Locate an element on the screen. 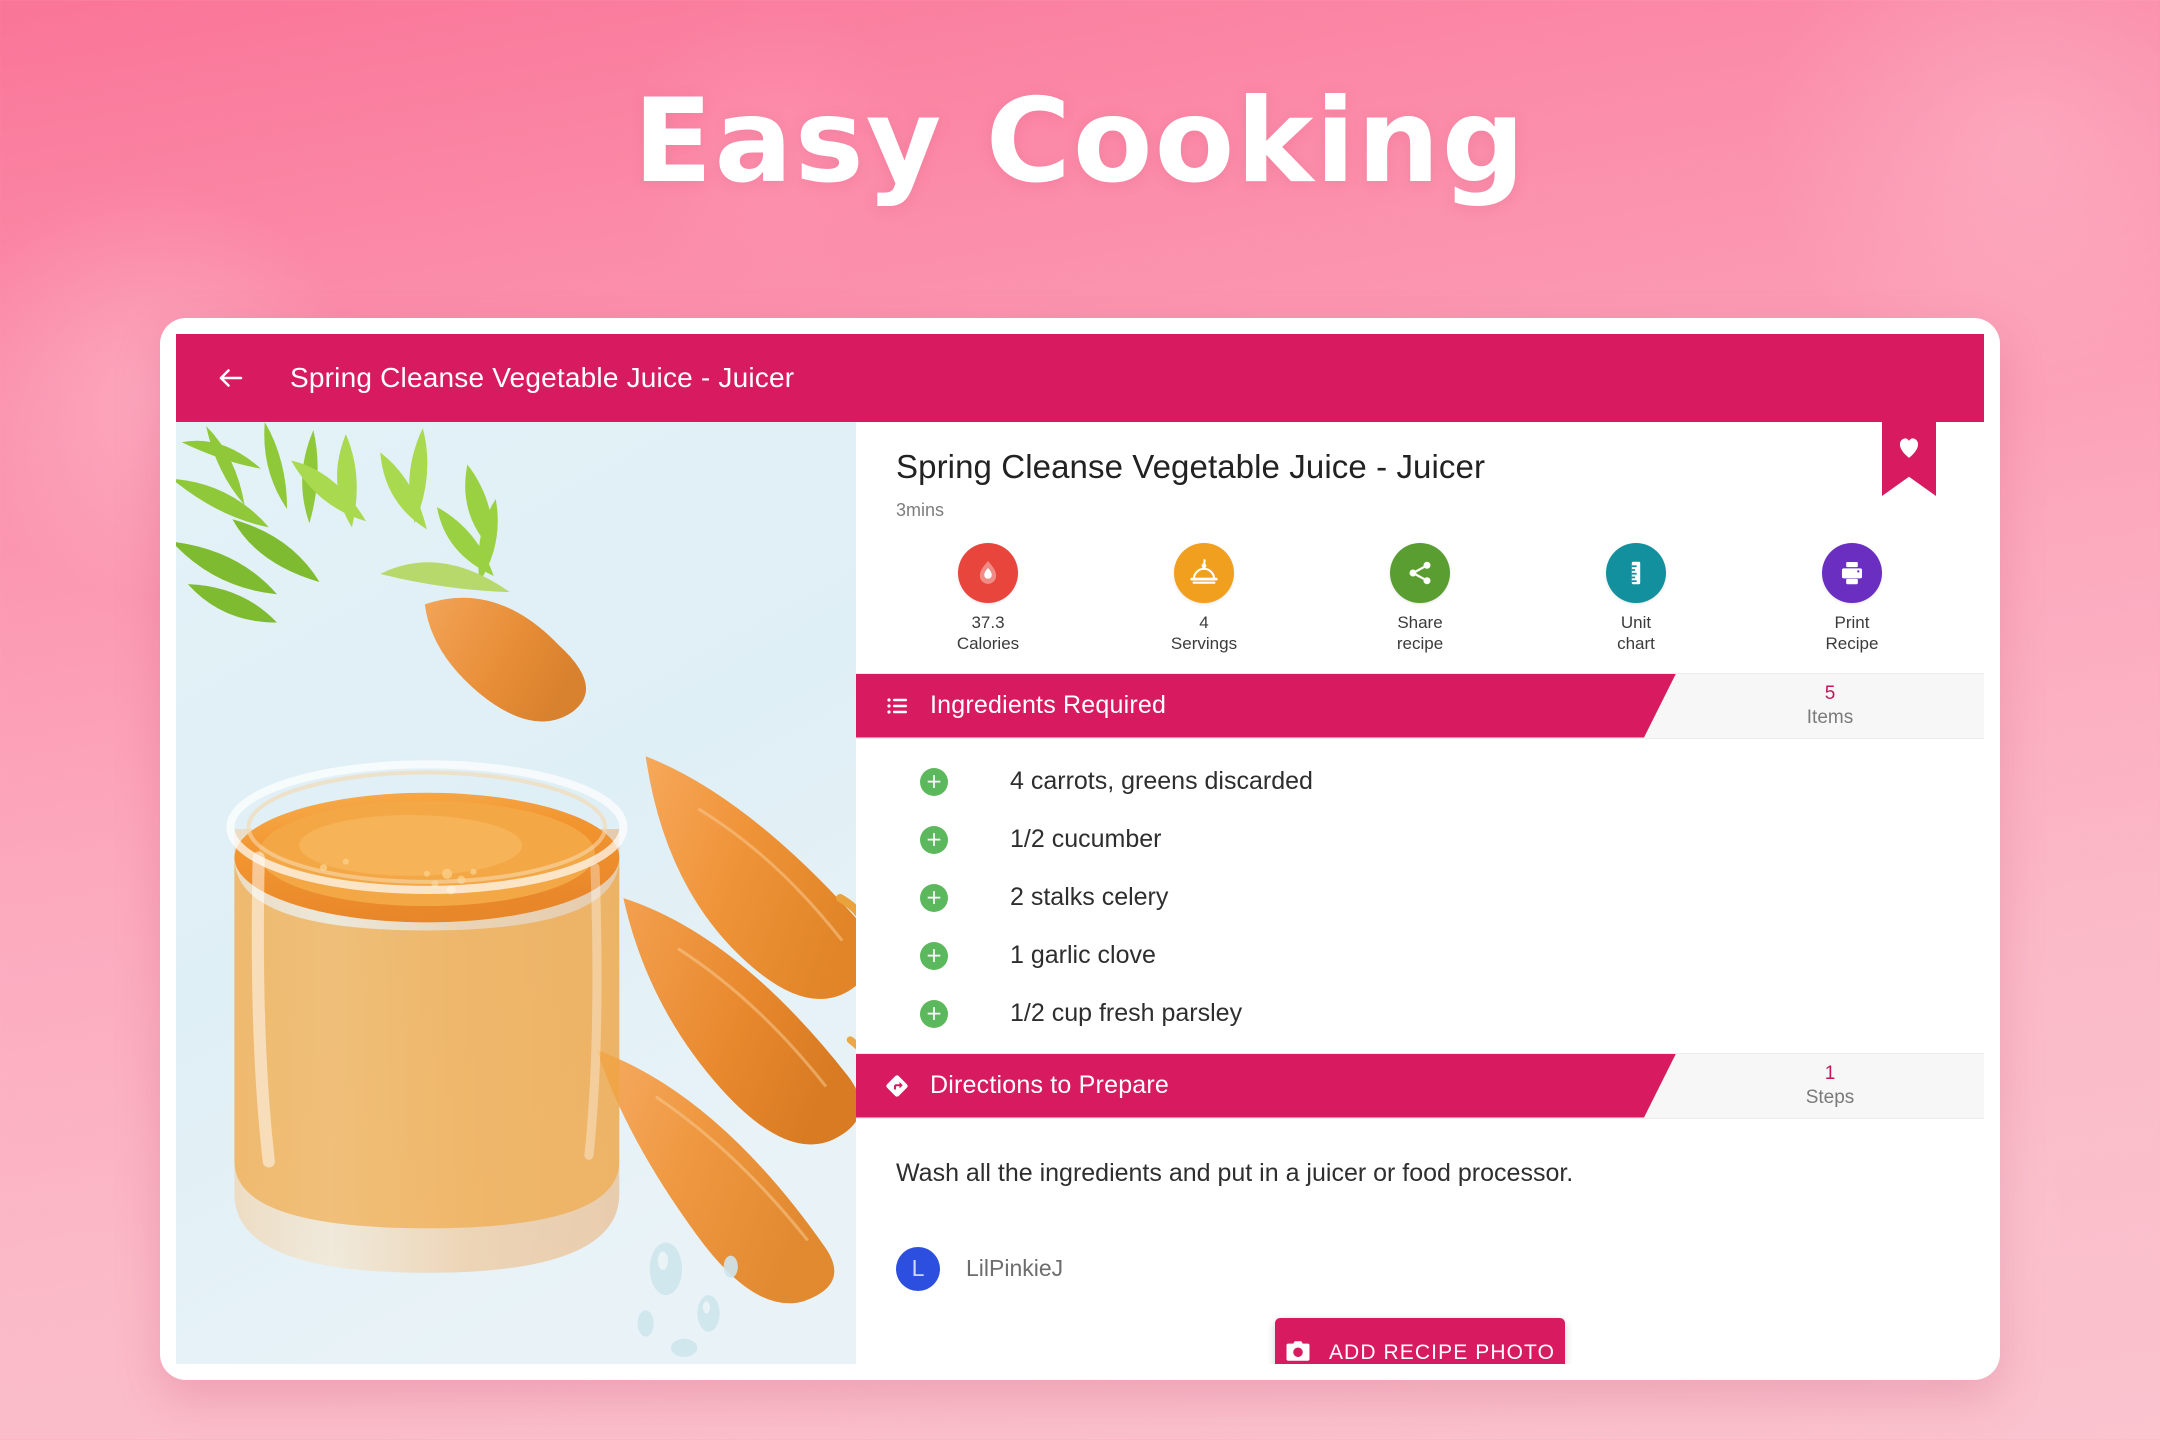 Image resolution: width=2160 pixels, height=1440 pixels. list-icon is located at coordinates (897, 706).